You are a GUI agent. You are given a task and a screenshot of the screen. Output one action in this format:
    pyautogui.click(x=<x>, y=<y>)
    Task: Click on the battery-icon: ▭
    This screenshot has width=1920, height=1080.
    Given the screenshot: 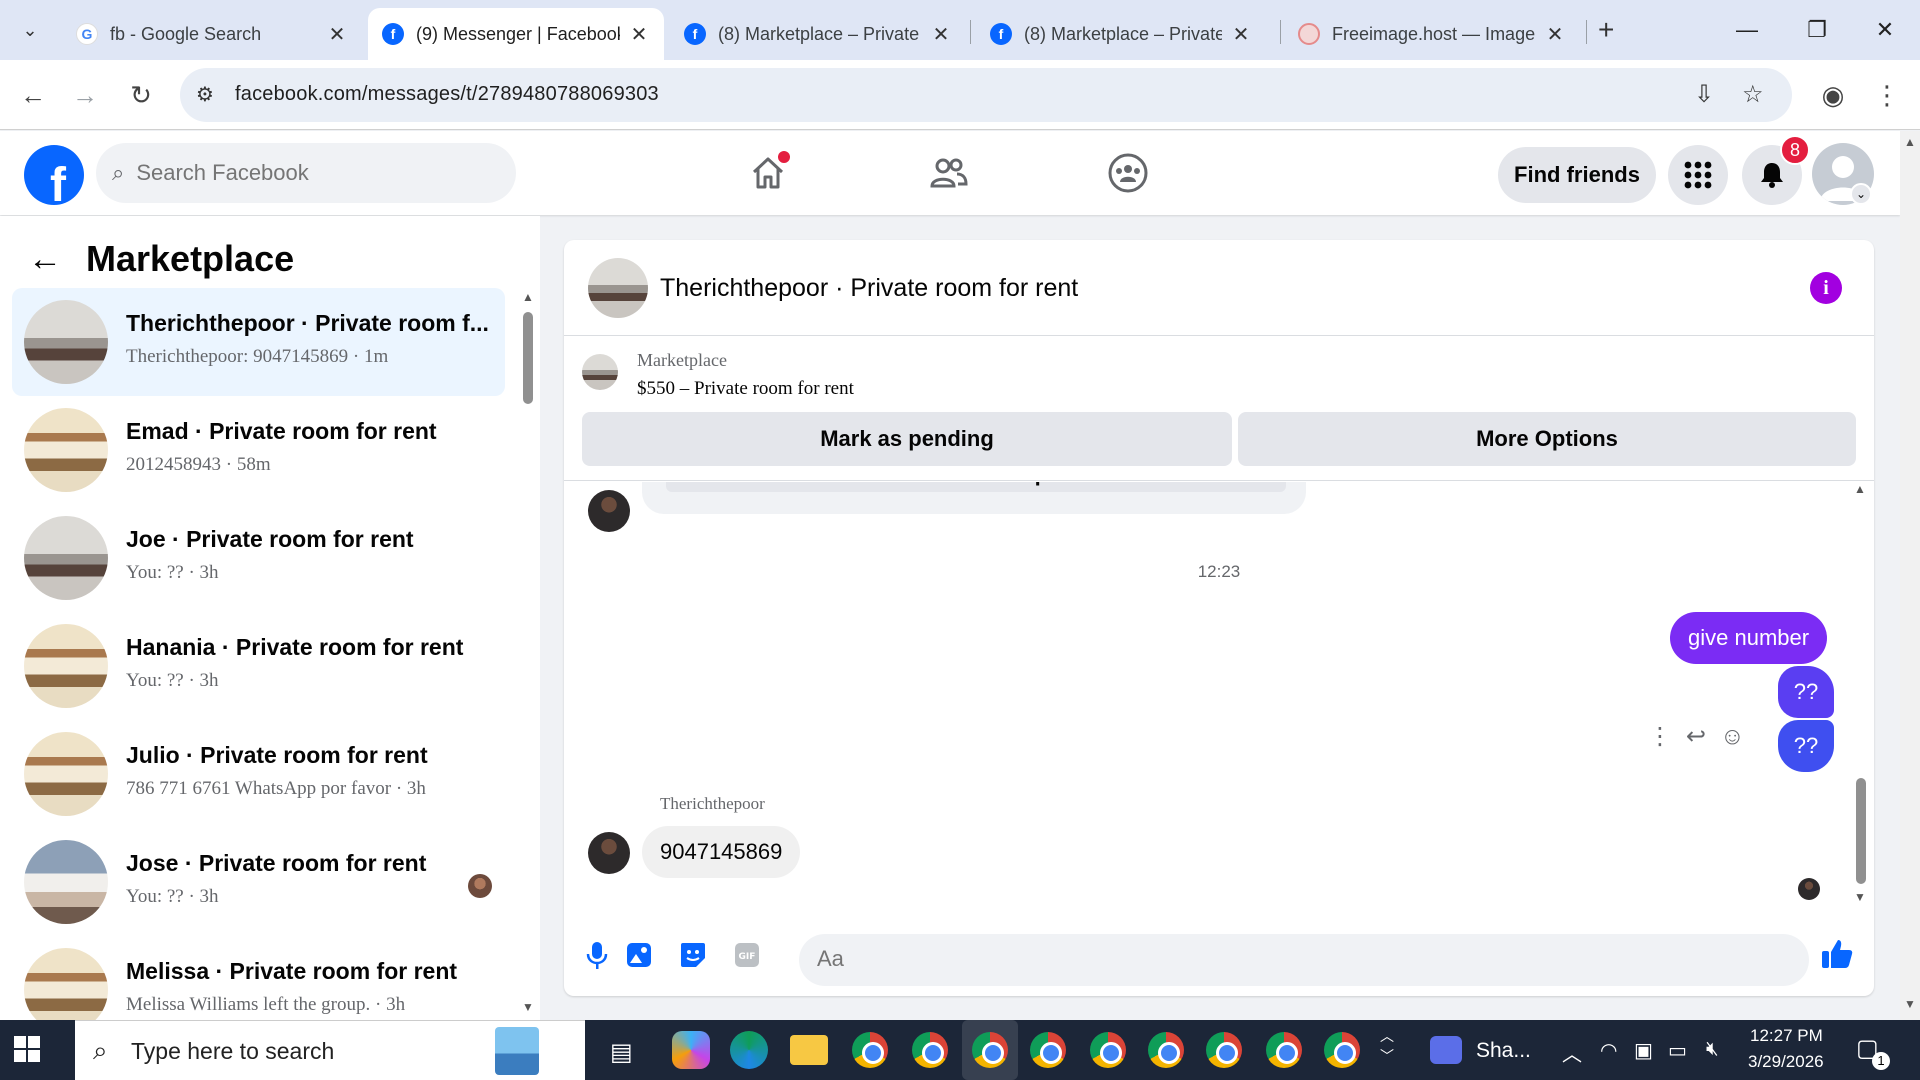 What is the action you would take?
    pyautogui.click(x=1677, y=1050)
    